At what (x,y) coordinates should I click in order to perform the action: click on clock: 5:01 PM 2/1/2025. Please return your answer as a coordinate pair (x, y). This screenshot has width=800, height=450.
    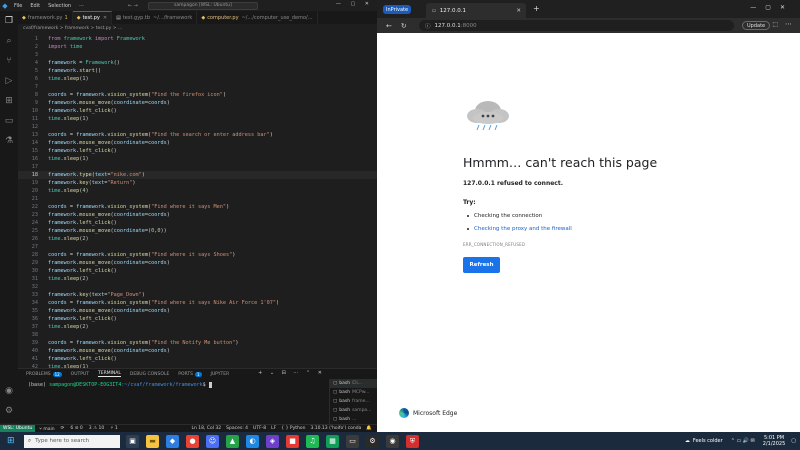
    Looking at the image, I should click on (774, 441).